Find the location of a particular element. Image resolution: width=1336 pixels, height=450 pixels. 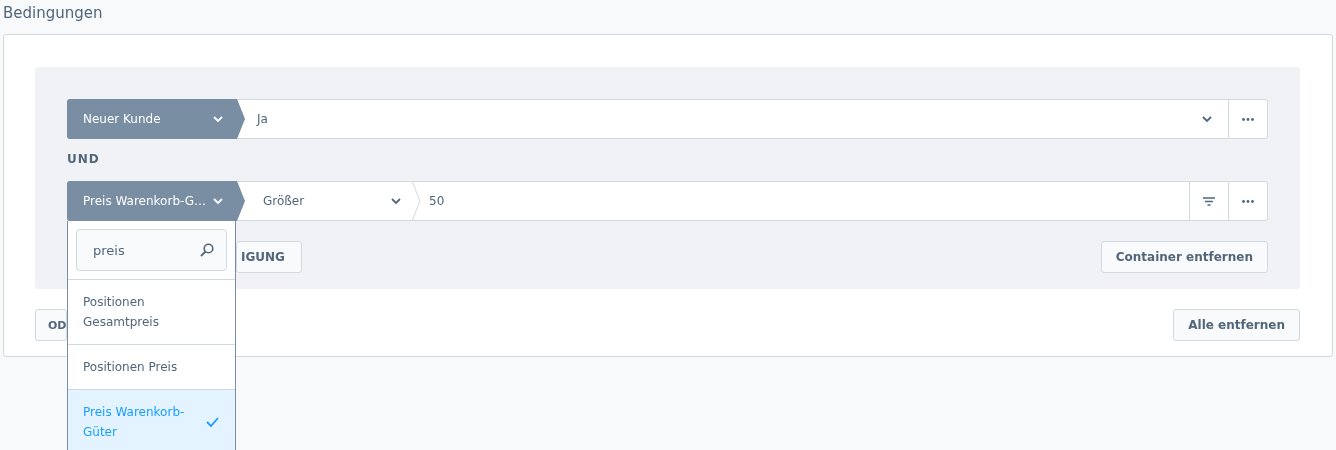

check-icon is located at coordinates (212, 422).